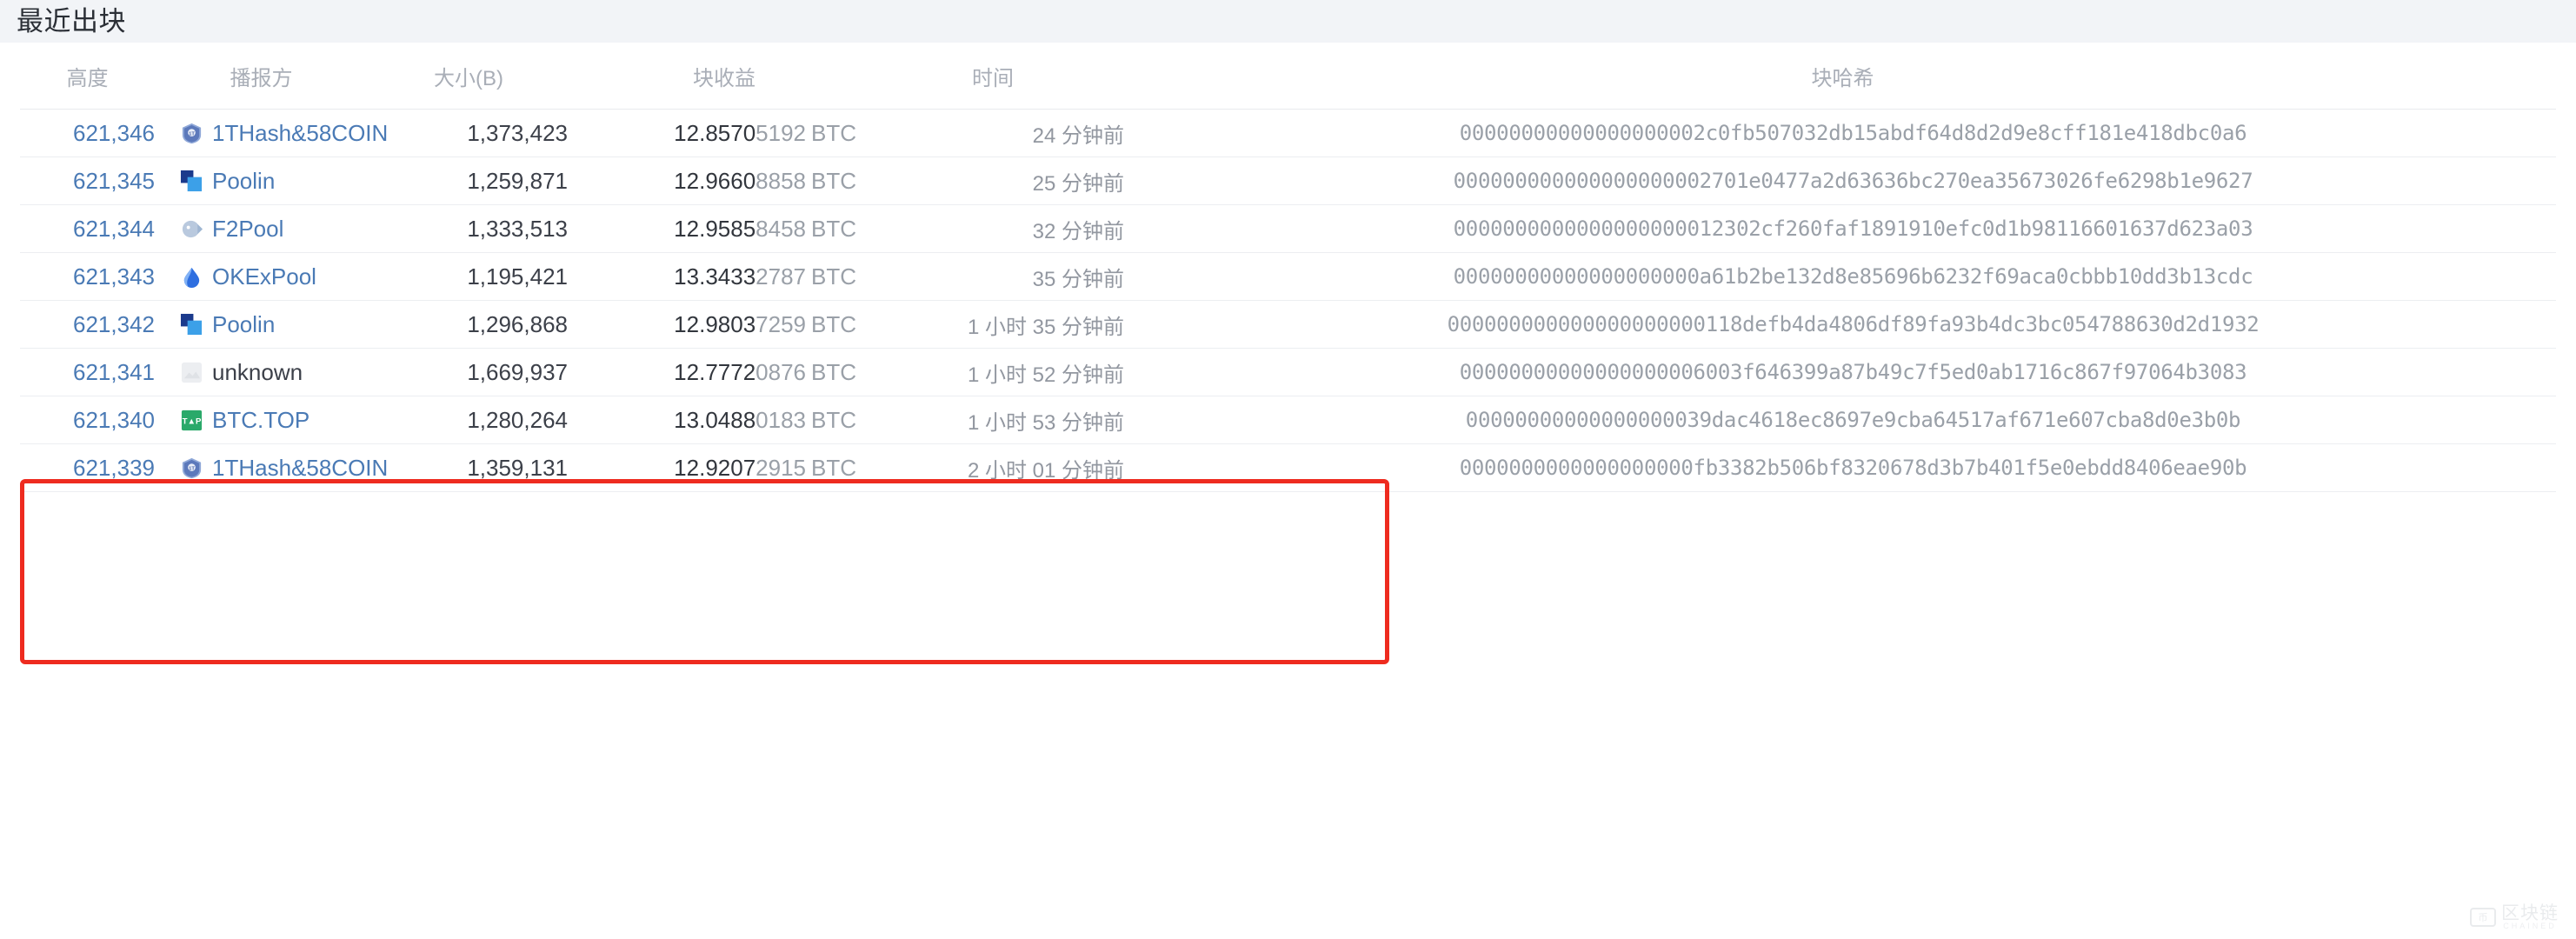 This screenshot has height=939, width=2576. Describe the element at coordinates (724, 468) in the screenshot. I see `cell-reward: 12.92072915 BTC` at that location.